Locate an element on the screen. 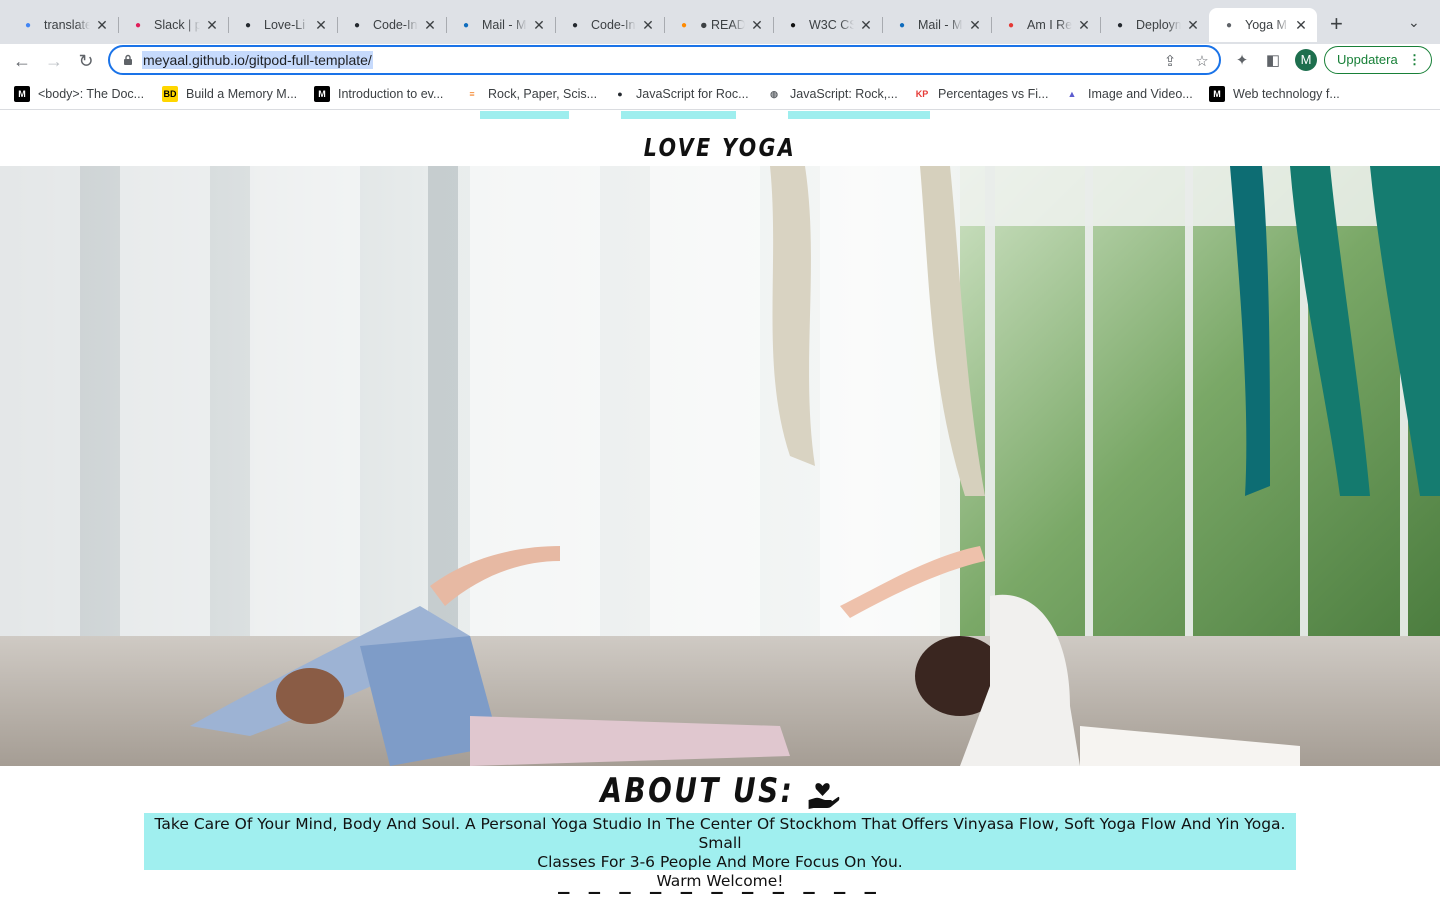  side-panel-icon: ◧ is located at coordinates (1273, 61).